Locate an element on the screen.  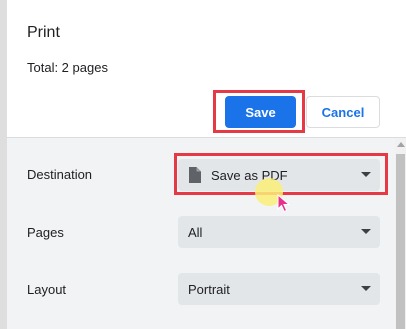
layout-value: Portrait is located at coordinates (209, 289).